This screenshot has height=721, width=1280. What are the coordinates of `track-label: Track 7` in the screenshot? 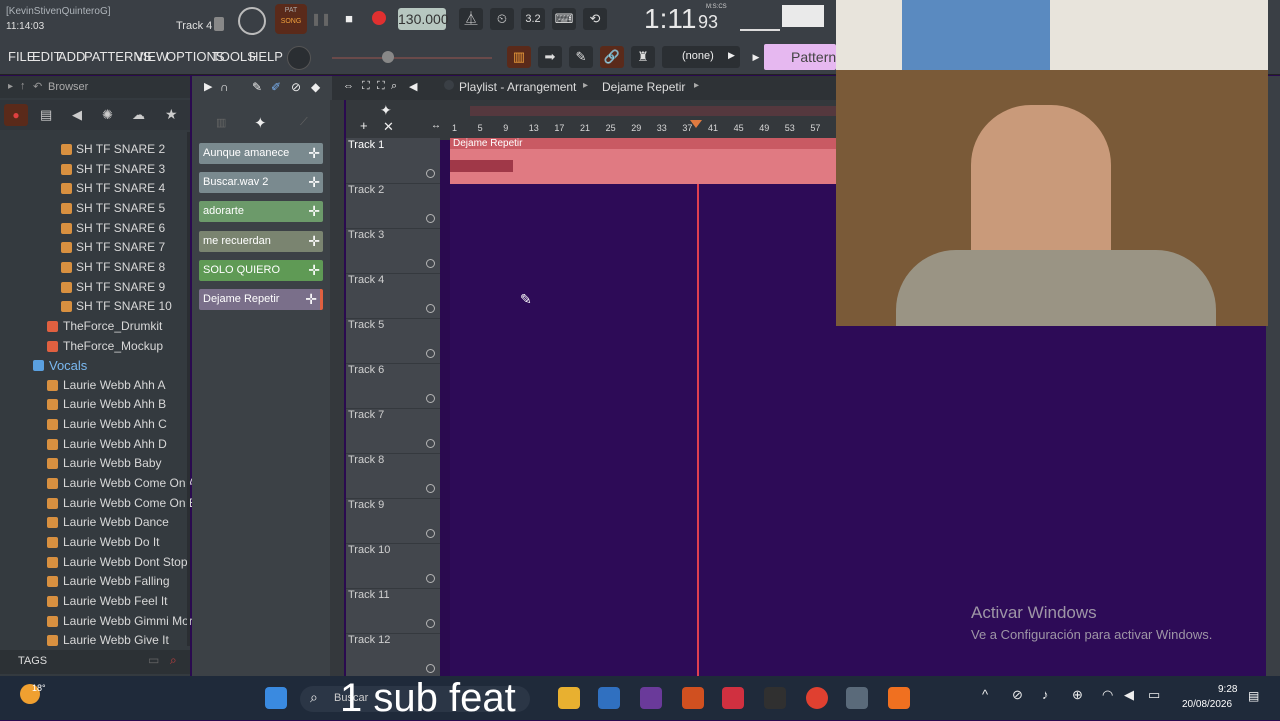 It's located at (366, 415).